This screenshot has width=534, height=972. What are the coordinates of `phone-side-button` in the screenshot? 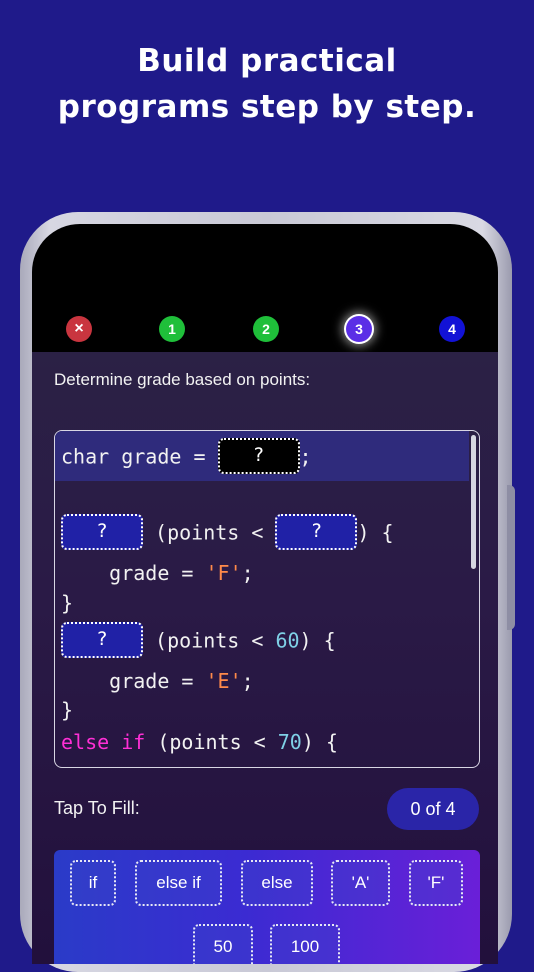 It's located at (511, 557).